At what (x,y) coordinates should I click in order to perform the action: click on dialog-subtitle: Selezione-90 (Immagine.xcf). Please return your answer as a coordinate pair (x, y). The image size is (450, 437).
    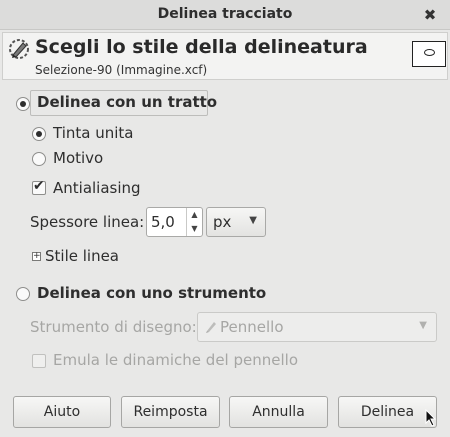
    Looking at the image, I should click on (121, 70).